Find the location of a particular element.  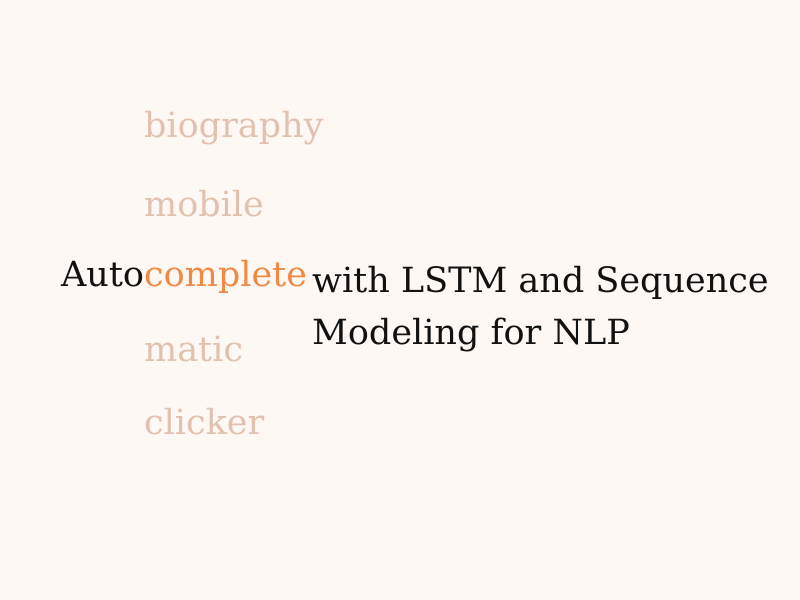

title-line-1: with LSTM and Sequence is located at coordinates (540, 281).